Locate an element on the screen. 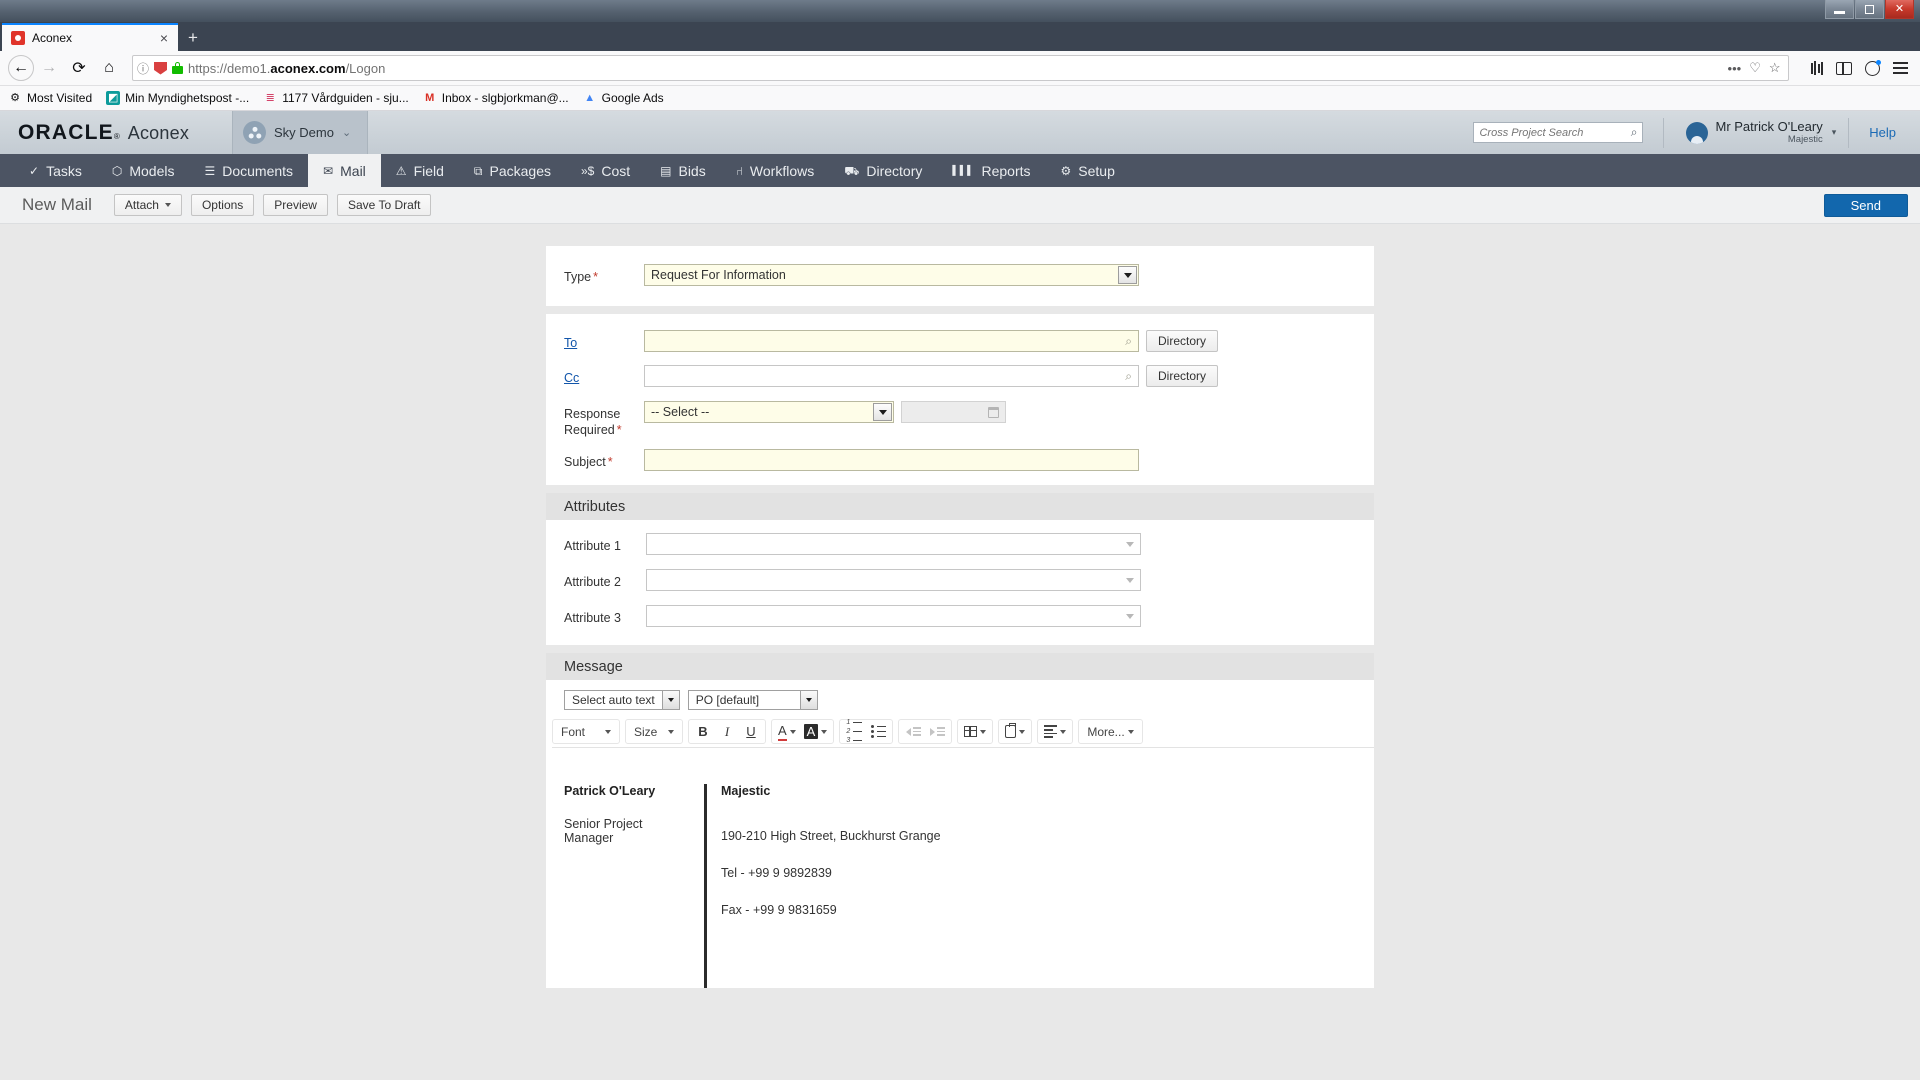  attribute-2-select is located at coordinates (893, 580).